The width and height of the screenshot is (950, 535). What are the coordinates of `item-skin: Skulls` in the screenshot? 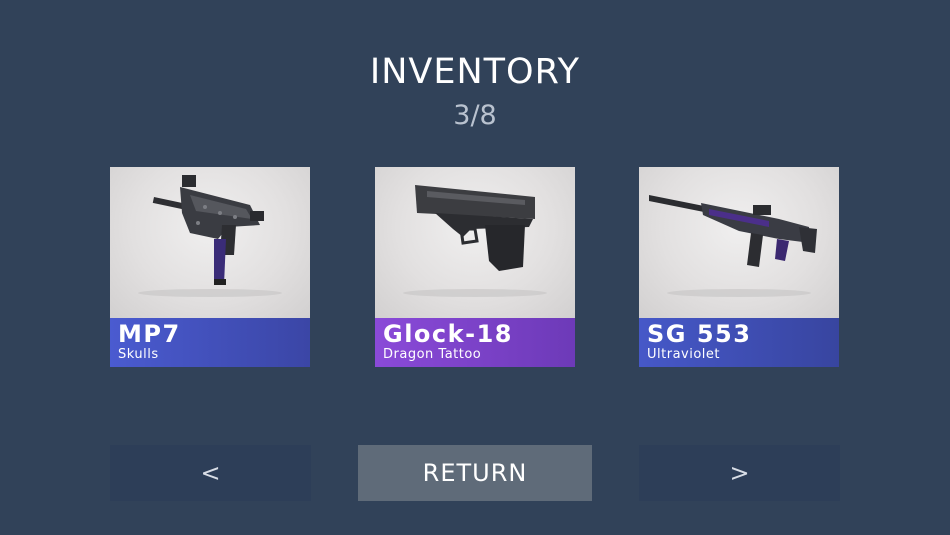 It's located at (138, 354).